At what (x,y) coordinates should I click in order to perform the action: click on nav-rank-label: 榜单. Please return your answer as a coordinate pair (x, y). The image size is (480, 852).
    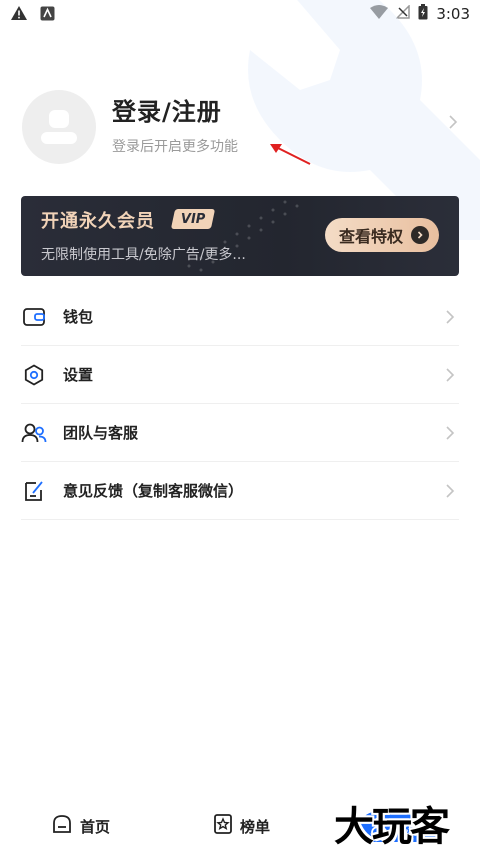
    Looking at the image, I should click on (255, 826).